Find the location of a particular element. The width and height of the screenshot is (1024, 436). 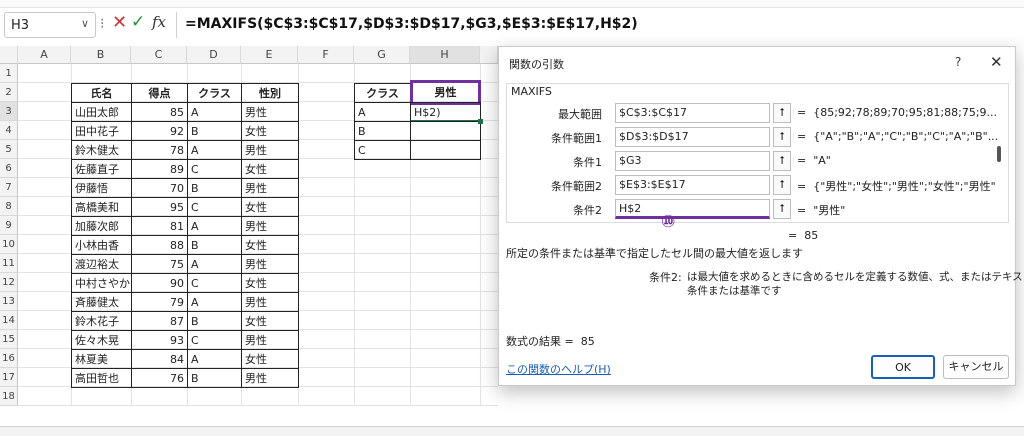

table-cell-name: 高橋美和 is located at coordinates (101, 207).